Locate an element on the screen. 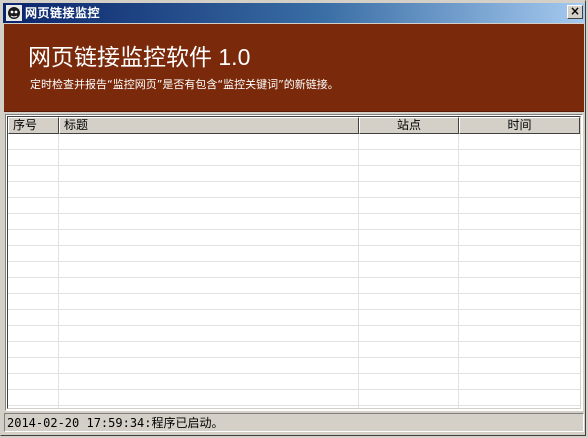  status-text: 2014-02-20 17:59:34:程序已启动。 is located at coordinates (115, 423).